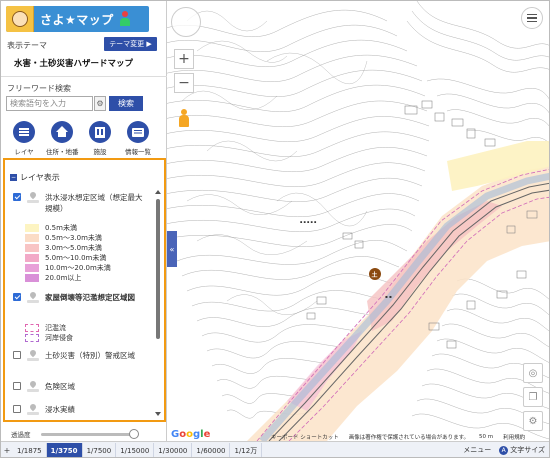 The width and height of the screenshot is (550, 458). I want to click on zoom-in-button: +, so click(184, 59).